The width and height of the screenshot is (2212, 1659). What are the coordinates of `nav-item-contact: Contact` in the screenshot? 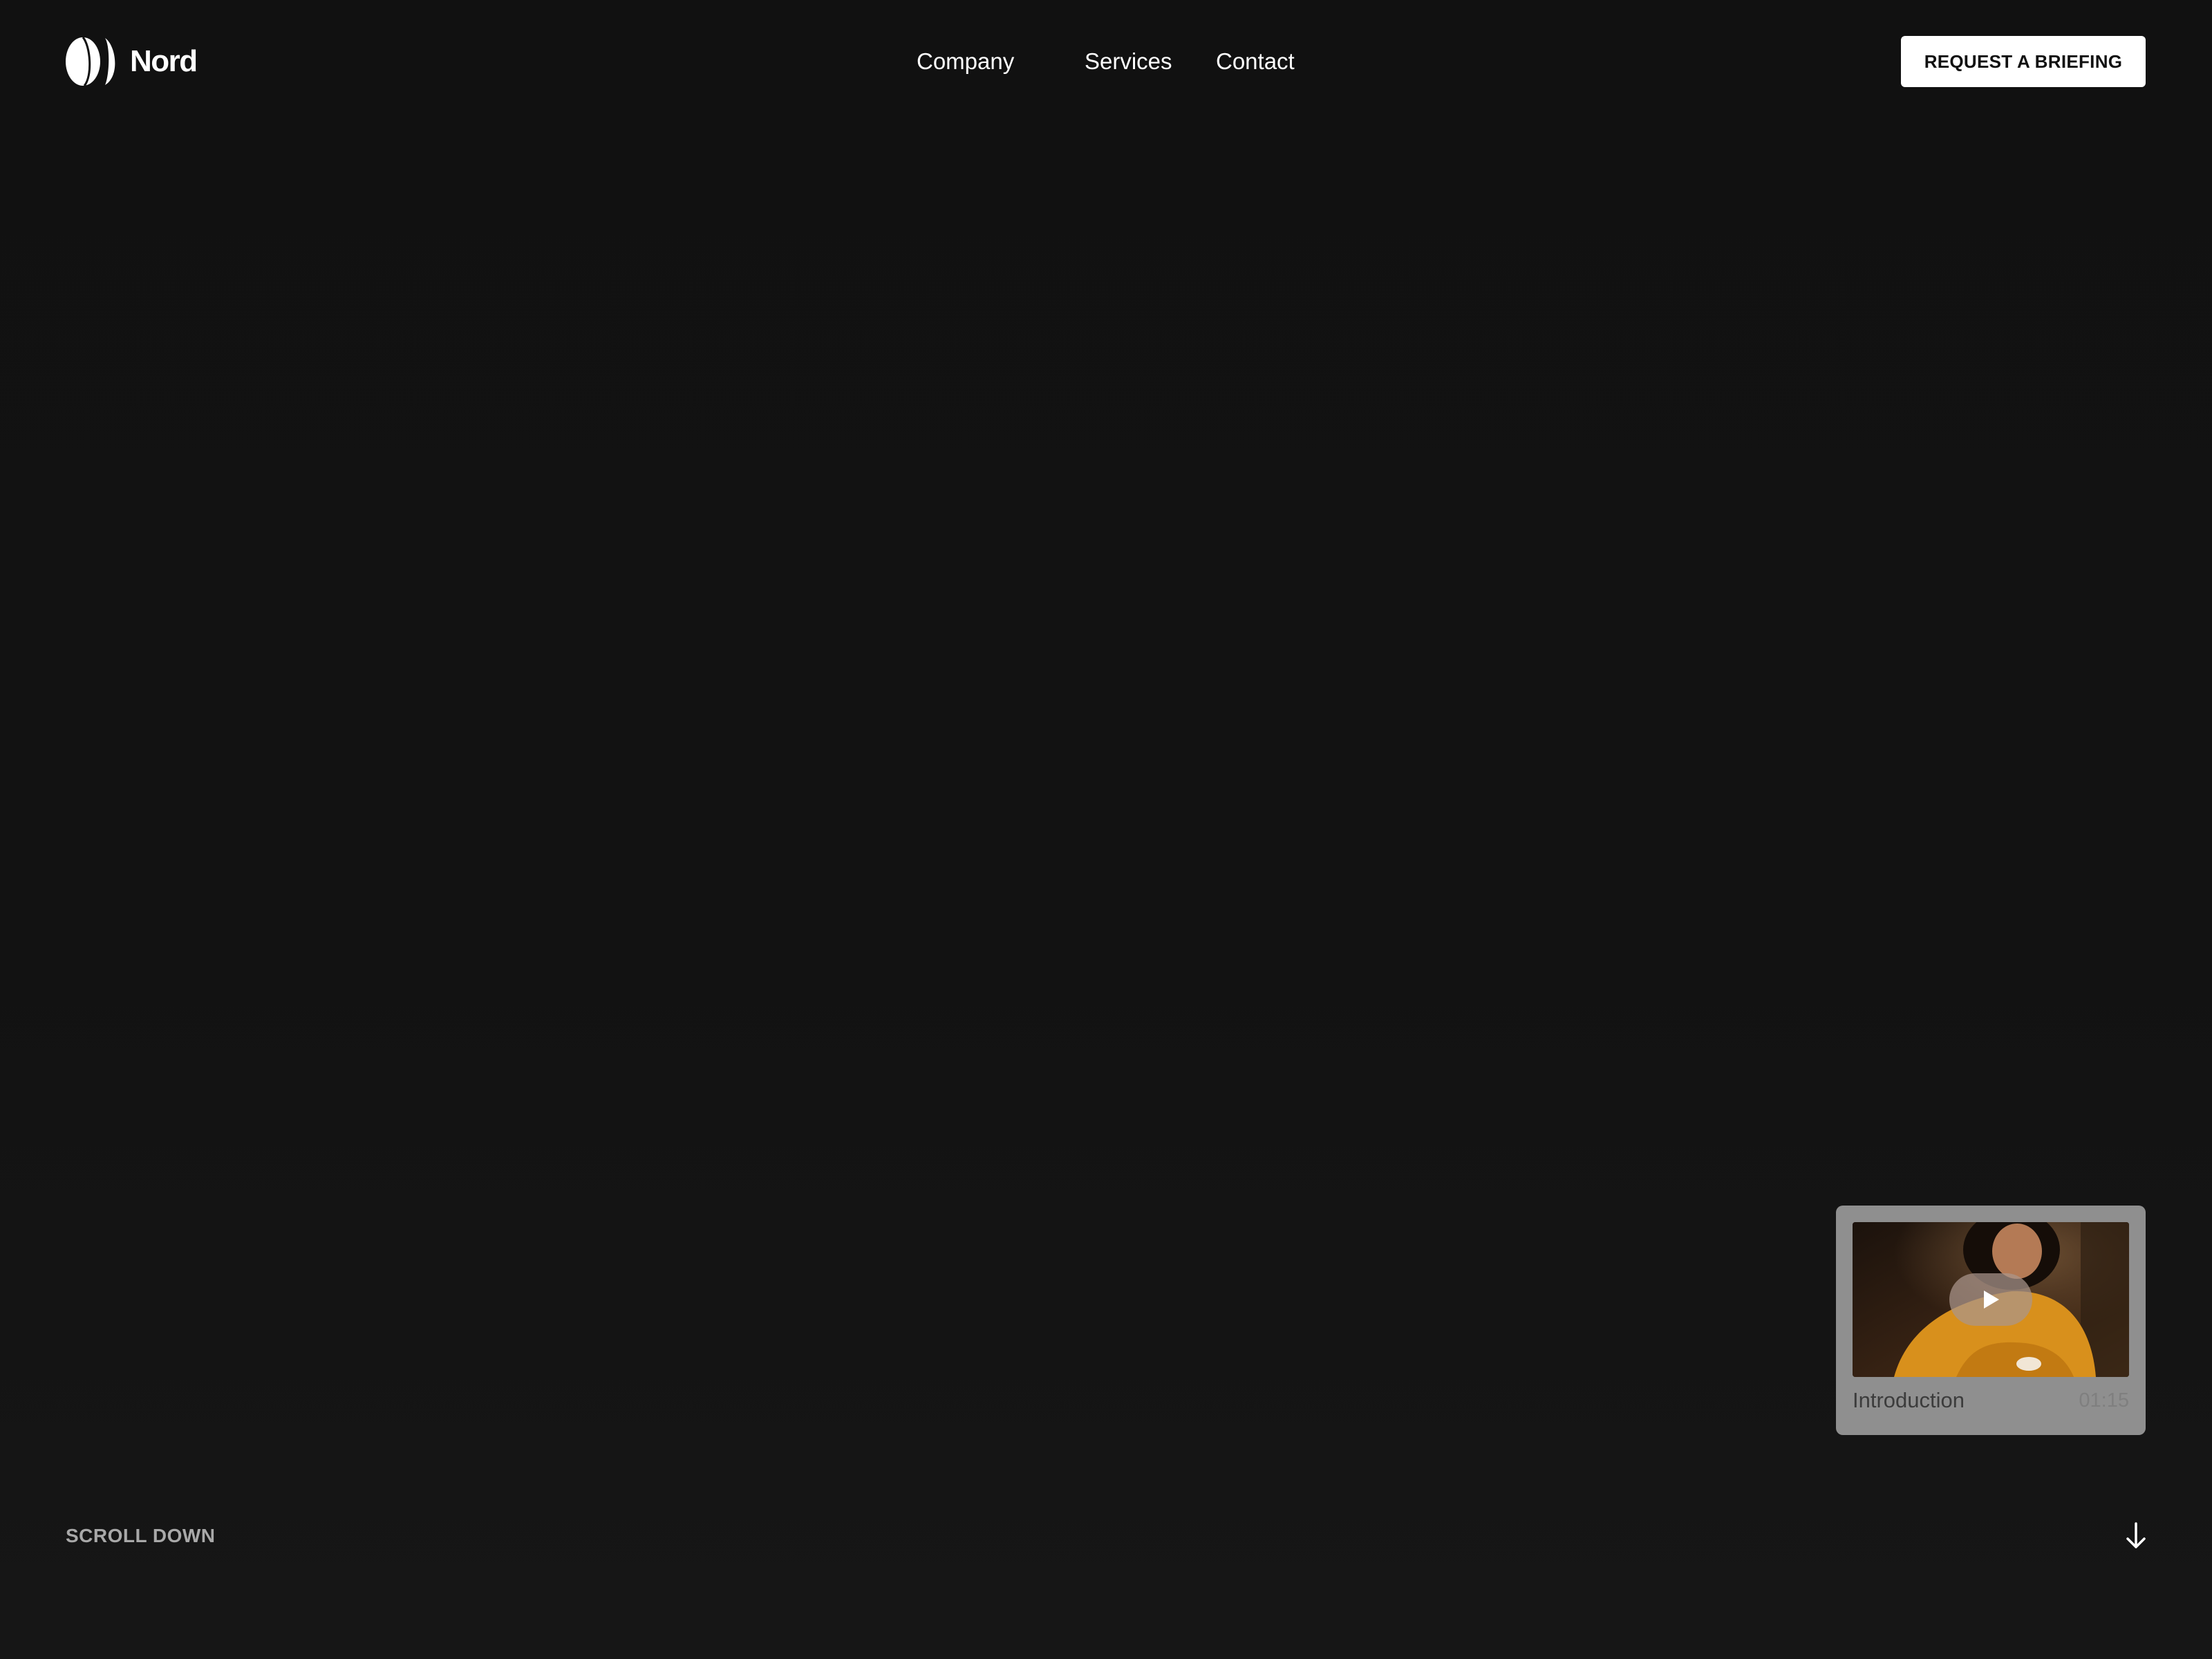 It's located at (1255, 61).